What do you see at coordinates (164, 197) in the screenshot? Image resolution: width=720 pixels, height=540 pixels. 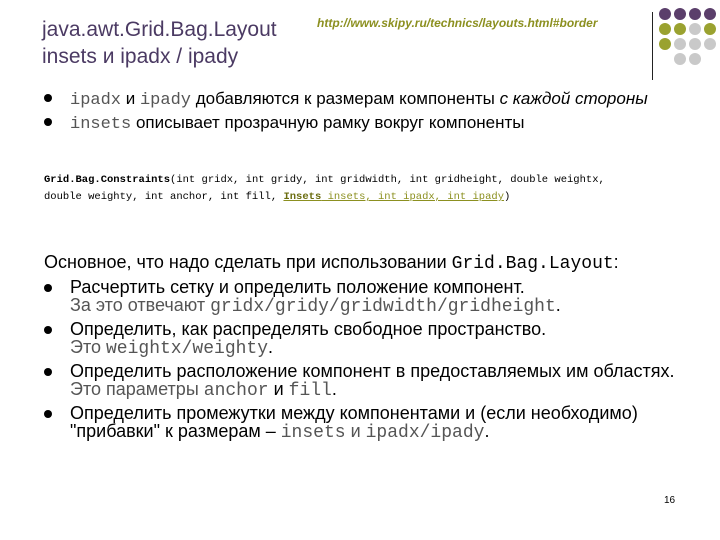 I see `sig-args-2: double weighty, int anchor, int fill,` at bounding box center [164, 197].